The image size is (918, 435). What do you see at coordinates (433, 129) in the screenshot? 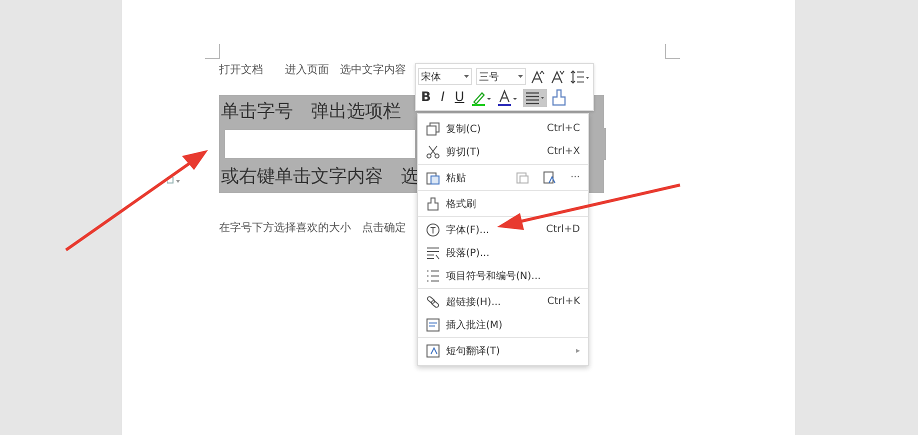
I see `copy-icon` at bounding box center [433, 129].